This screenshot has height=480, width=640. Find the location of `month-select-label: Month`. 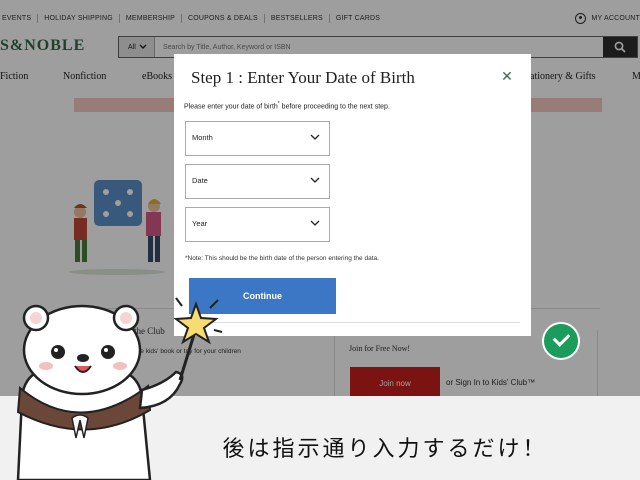

month-select-label: Month is located at coordinates (202, 137).